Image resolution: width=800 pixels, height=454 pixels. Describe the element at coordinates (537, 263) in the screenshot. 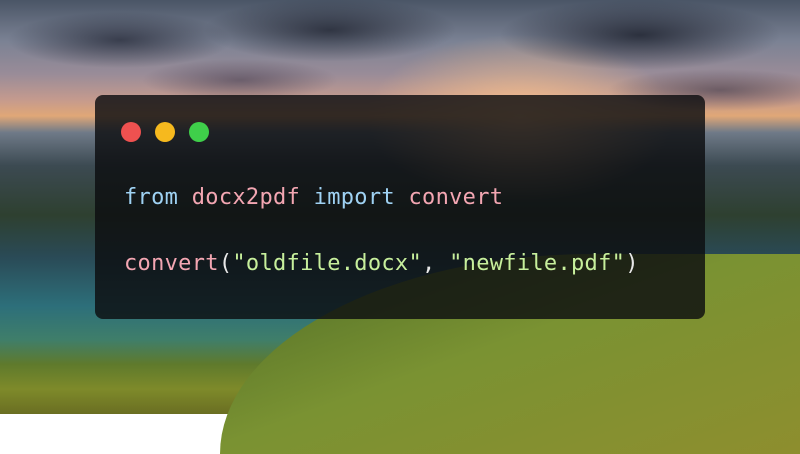

I see `string-arg-2: "newfile.pdf"` at that location.